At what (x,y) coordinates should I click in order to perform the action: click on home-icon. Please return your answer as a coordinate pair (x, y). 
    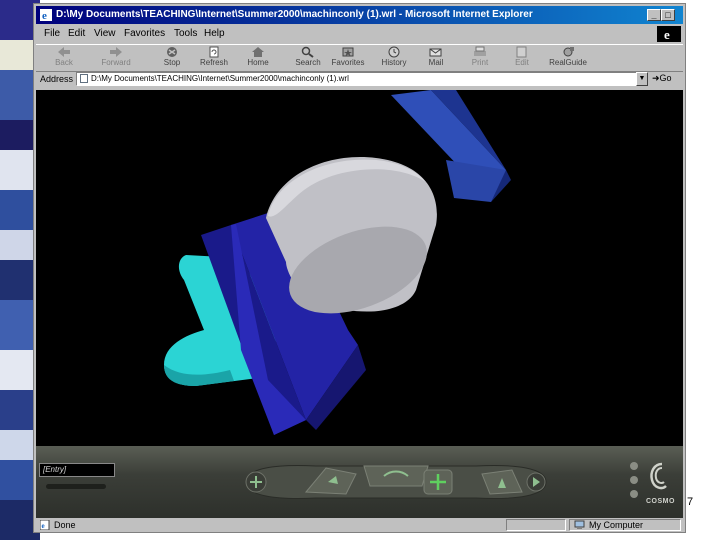
    Looking at the image, I should click on (258, 52).